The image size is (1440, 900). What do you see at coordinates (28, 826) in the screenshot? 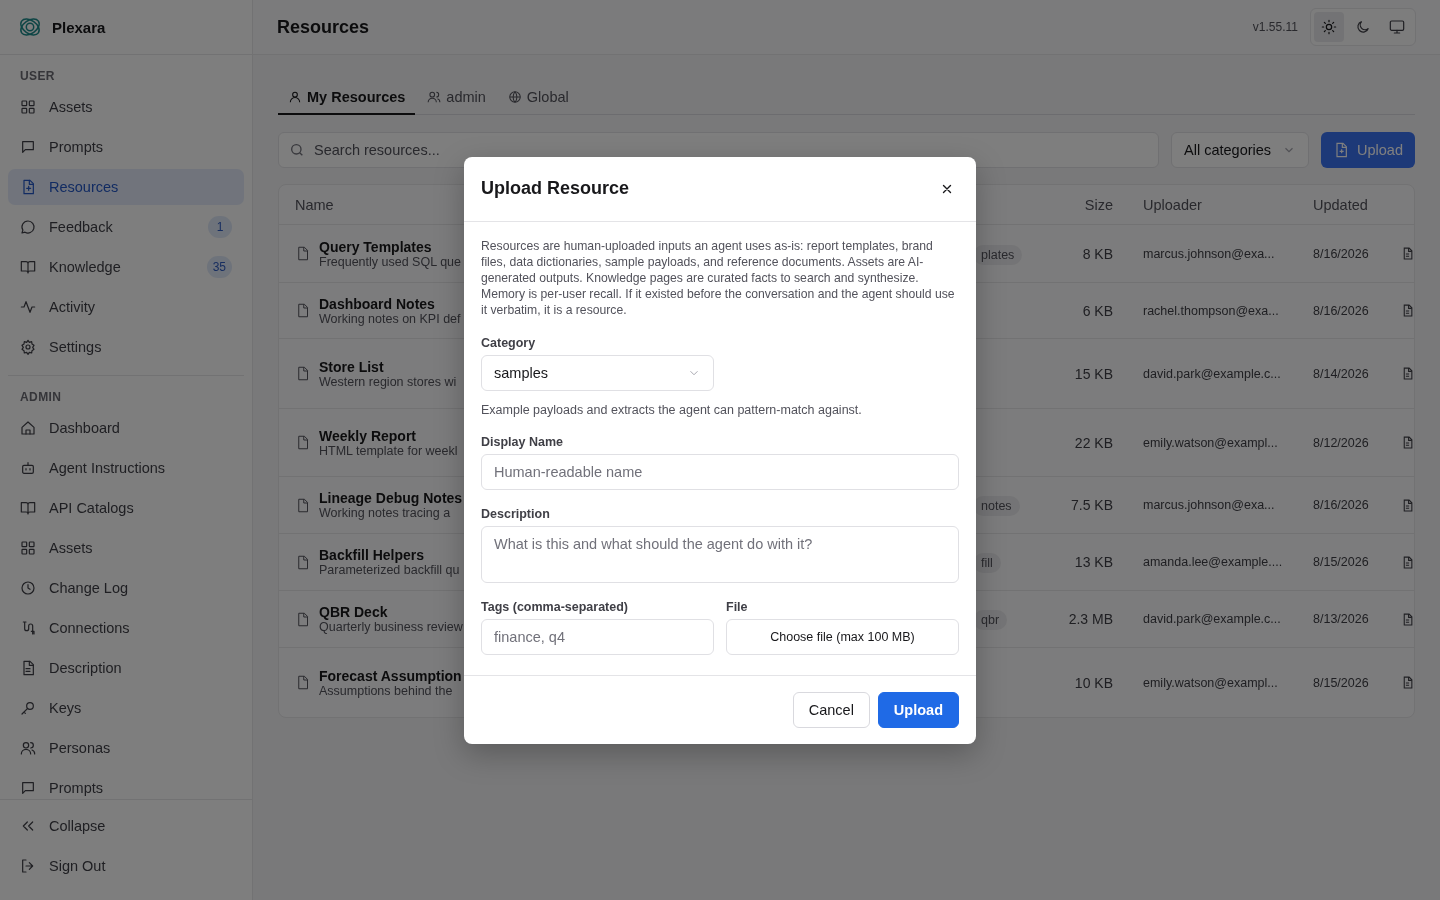
I see `chevrons-left-icon` at bounding box center [28, 826].